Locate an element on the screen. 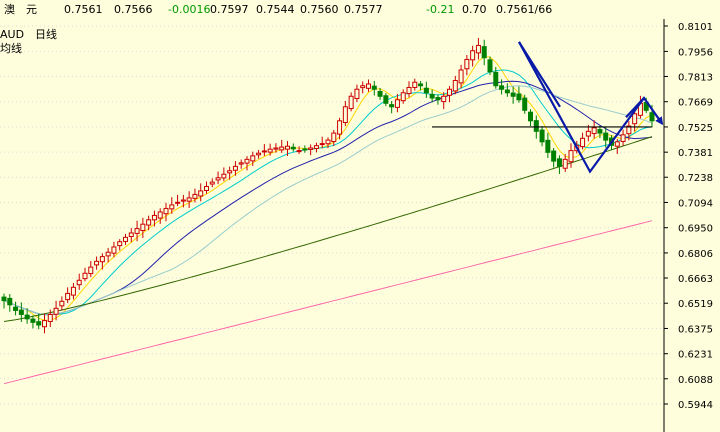  tick-label: 0.7238 is located at coordinates (695, 178).